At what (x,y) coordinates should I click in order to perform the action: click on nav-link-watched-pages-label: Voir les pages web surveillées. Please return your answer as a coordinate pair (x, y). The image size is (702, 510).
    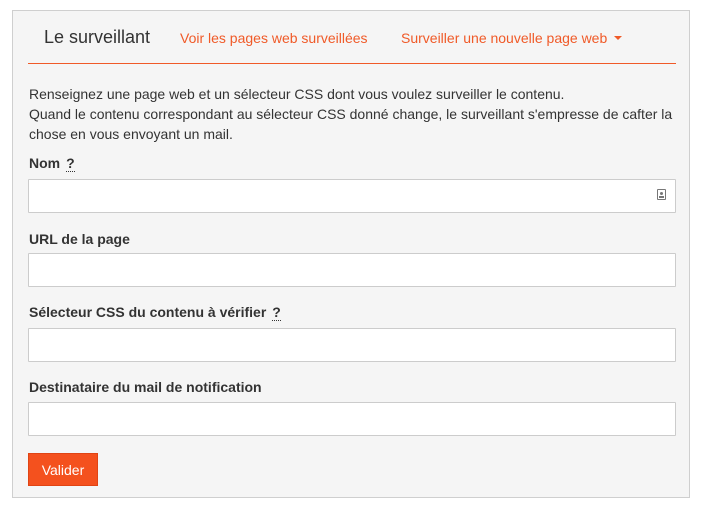
    Looking at the image, I should click on (274, 38).